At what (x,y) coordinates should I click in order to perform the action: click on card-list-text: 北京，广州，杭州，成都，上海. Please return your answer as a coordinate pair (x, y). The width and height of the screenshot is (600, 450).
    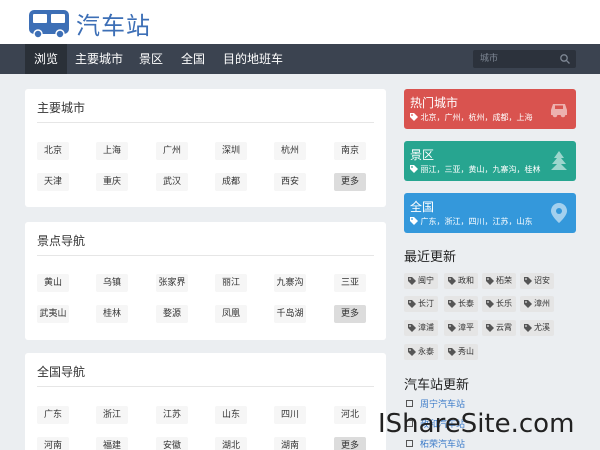
    Looking at the image, I should click on (476, 117).